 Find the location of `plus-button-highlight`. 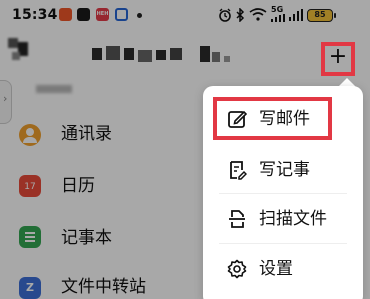

plus-button-highlight is located at coordinates (338, 59).